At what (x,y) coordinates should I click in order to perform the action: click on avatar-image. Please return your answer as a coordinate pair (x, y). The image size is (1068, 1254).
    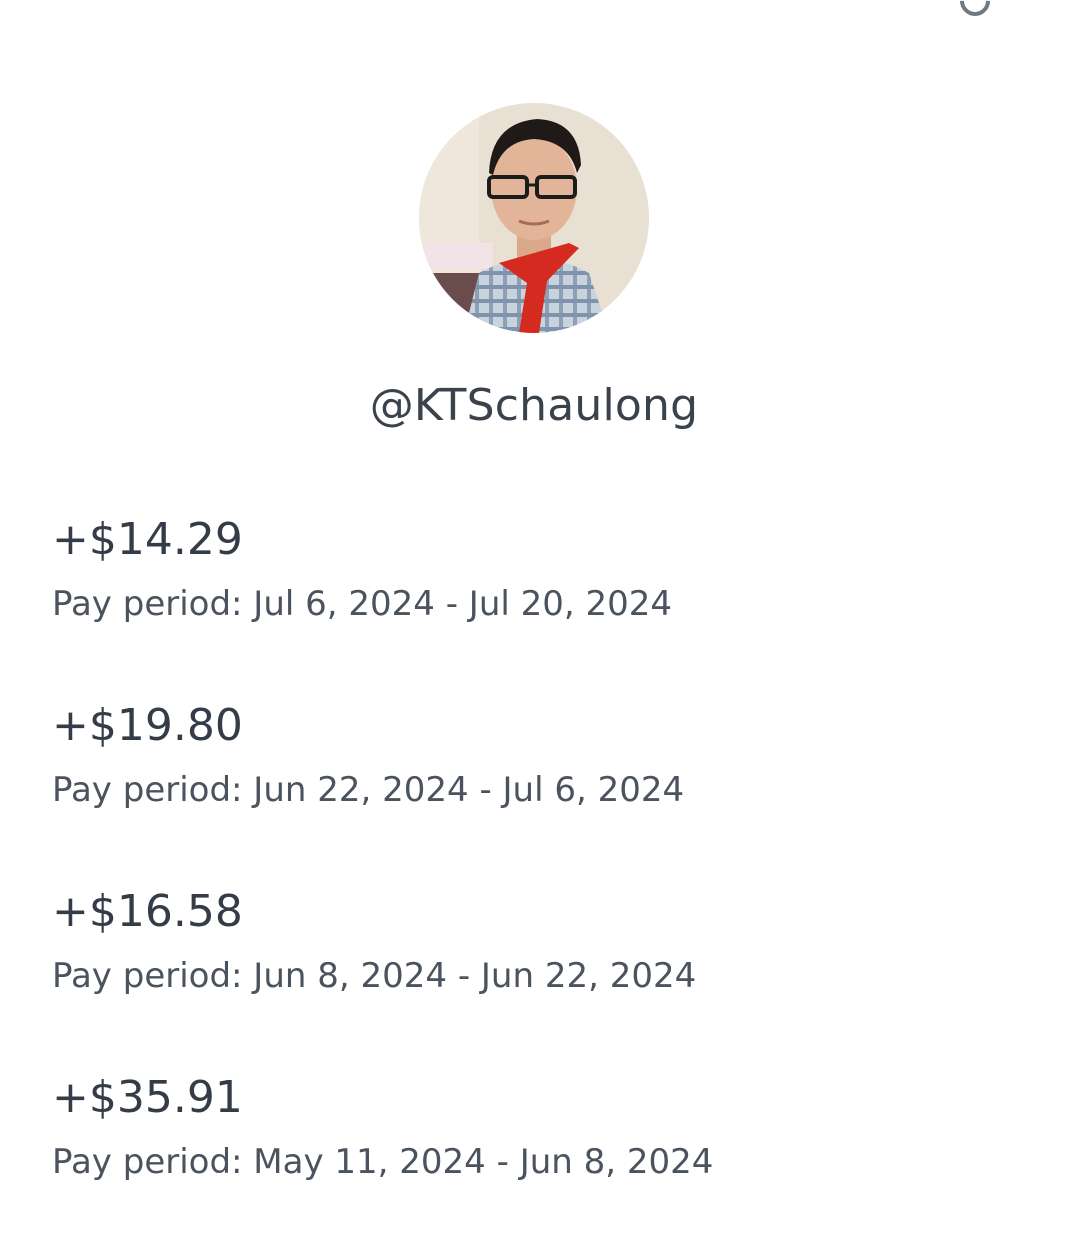
    Looking at the image, I should click on (534, 218).